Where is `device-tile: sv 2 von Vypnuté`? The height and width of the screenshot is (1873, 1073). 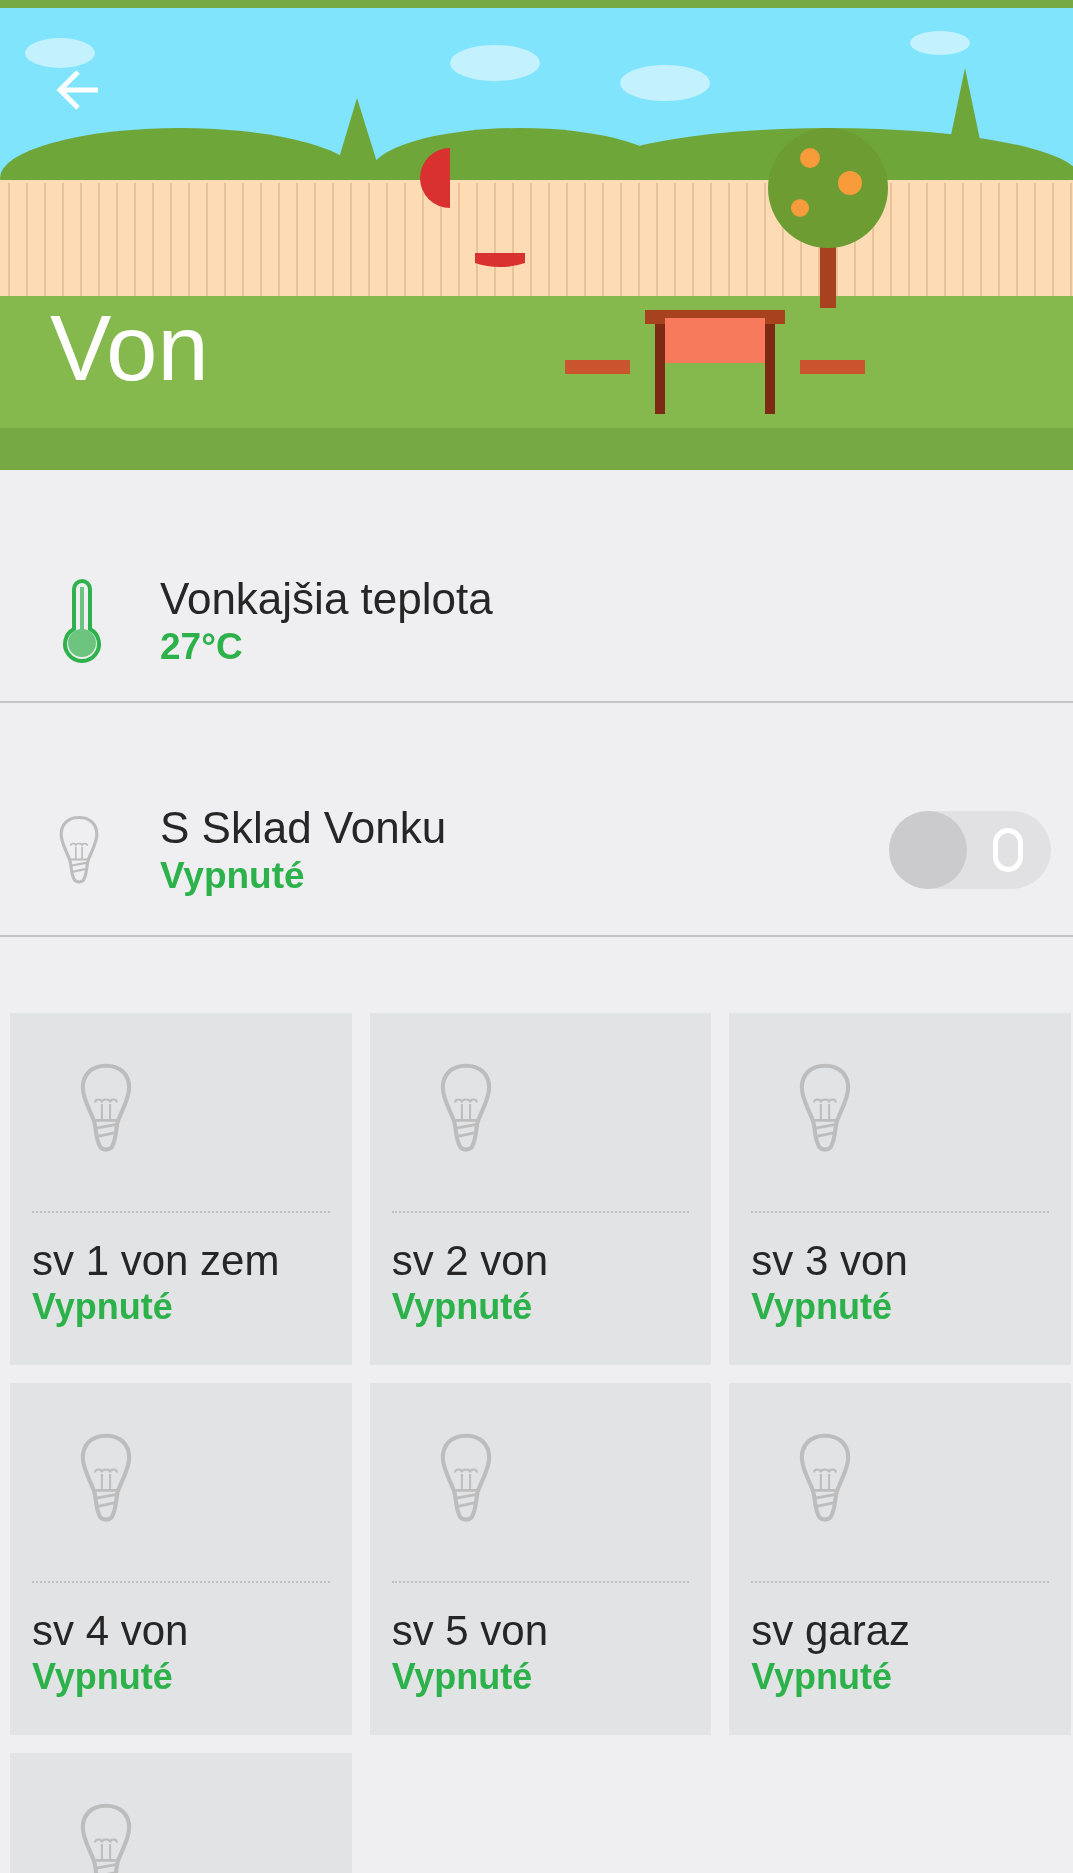
device-tile: sv 2 von Vypnuté is located at coordinates (540, 1189).